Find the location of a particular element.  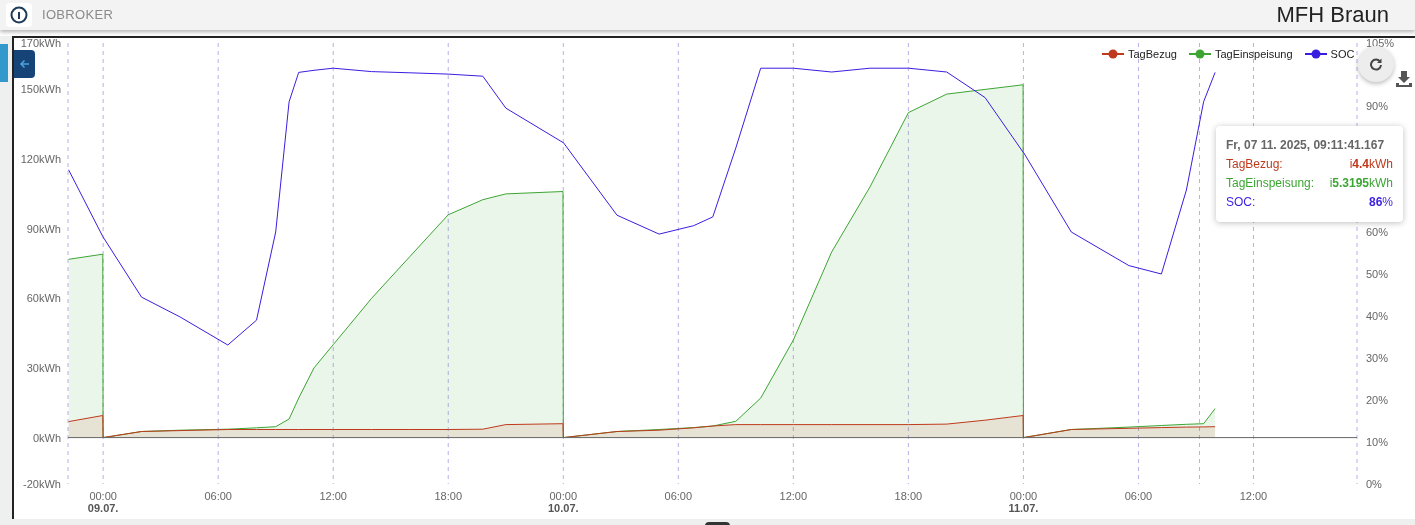

axis-label: -20kWh is located at coordinates (42, 484).